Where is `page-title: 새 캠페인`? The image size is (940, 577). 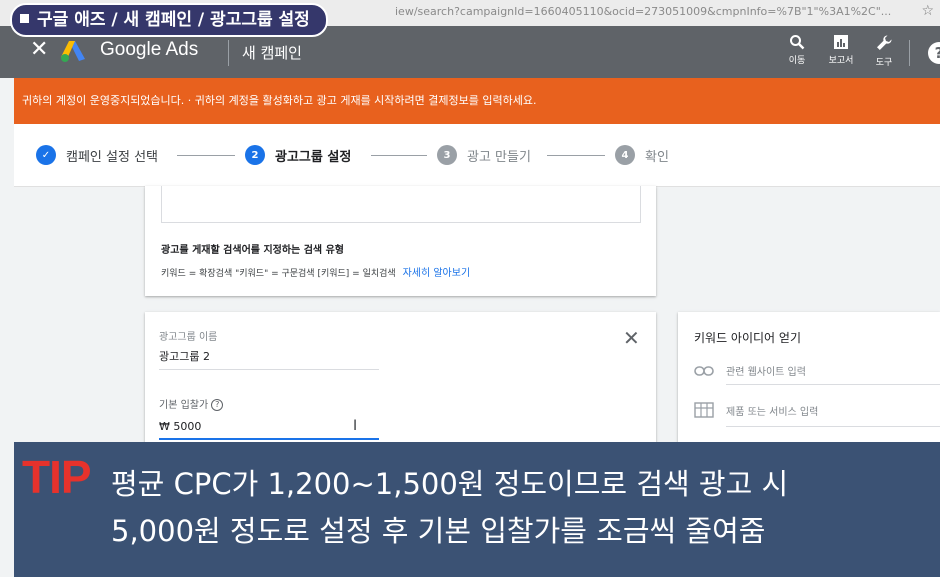 page-title: 새 캠페인 is located at coordinates (272, 53).